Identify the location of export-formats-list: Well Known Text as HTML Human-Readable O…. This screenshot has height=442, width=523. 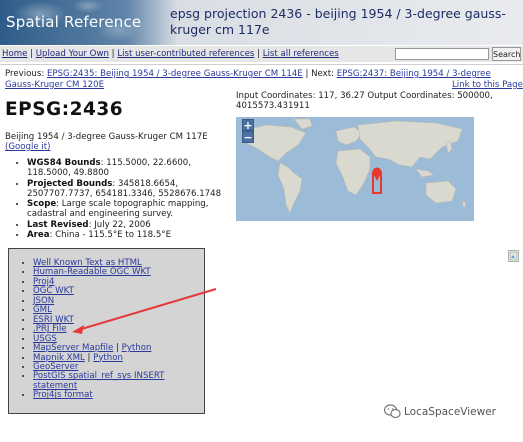
(112, 329).